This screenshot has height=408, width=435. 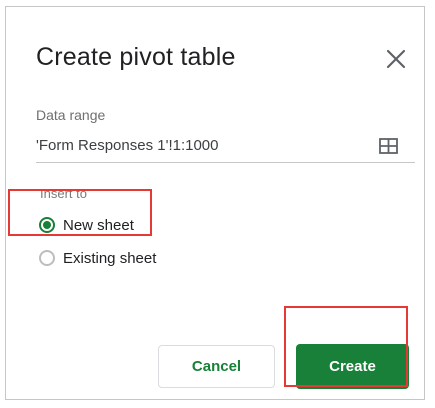 I want to click on radio-checked-icon, so click(x=47, y=225).